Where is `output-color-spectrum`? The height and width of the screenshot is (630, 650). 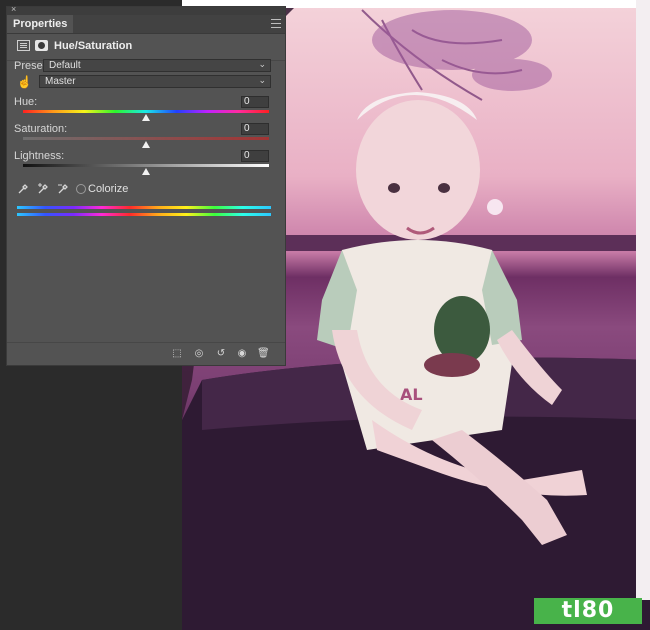
output-color-spectrum is located at coordinates (144, 214).